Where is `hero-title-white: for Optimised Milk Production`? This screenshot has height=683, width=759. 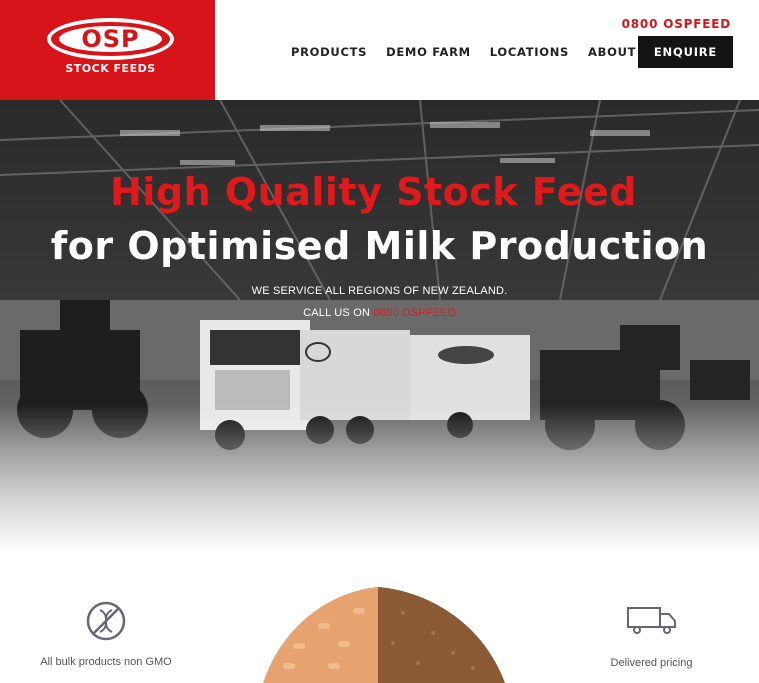 hero-title-white: for Optimised Milk Production is located at coordinates (379, 246).